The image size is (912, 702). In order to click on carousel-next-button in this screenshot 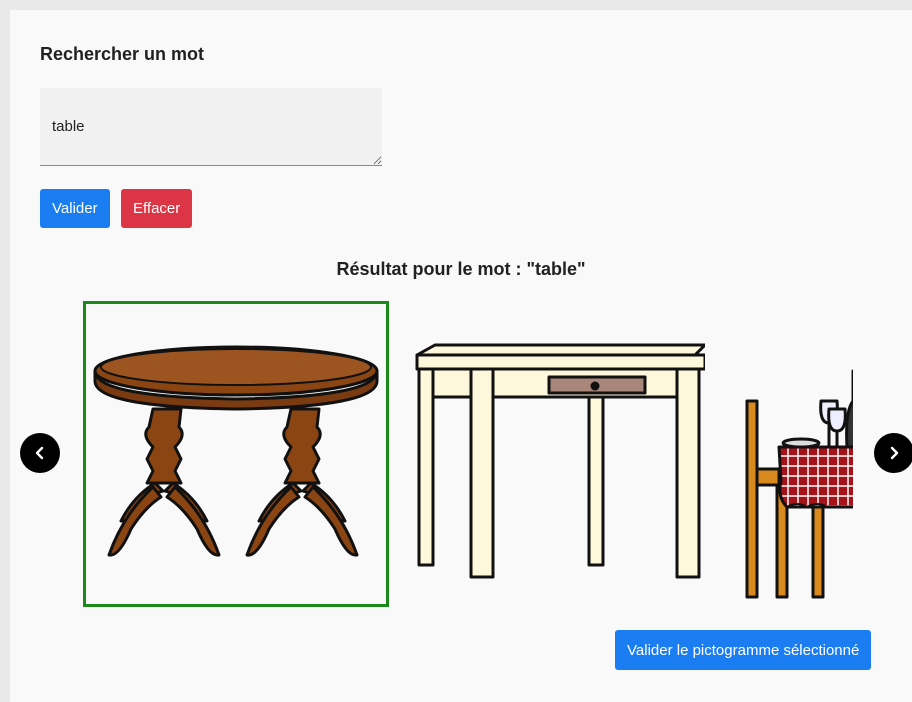, I will do `click(893, 453)`.